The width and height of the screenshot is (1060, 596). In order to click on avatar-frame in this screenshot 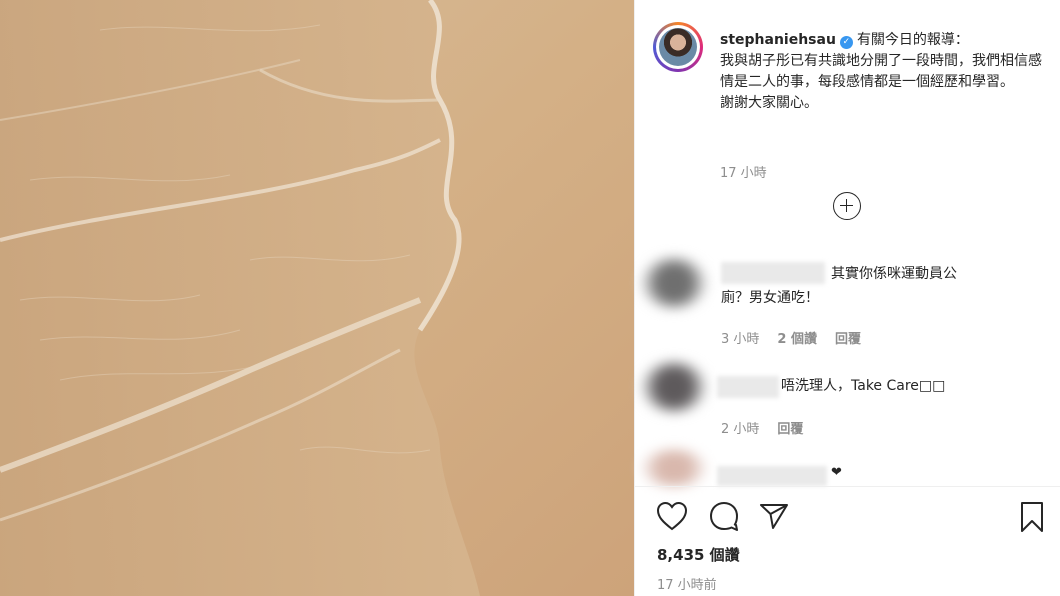, I will do `click(678, 47)`.